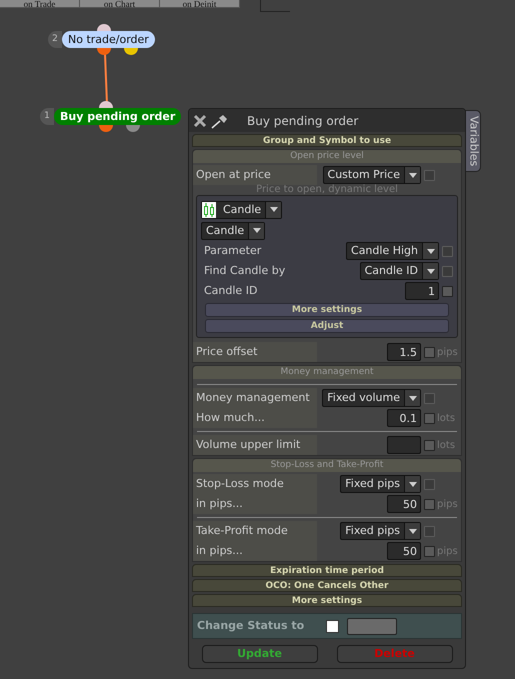 This screenshot has width=515, height=679. I want to click on collapsible-button: Adjust, so click(327, 326).